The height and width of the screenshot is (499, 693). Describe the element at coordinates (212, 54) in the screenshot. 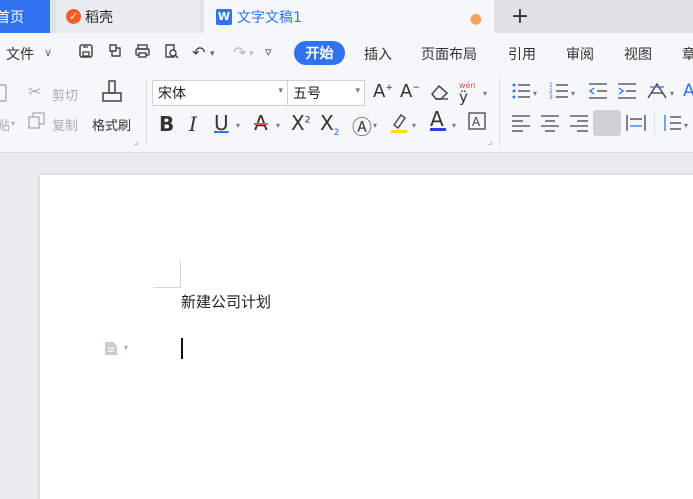

I see `undo-dropdown-icon: ▾` at that location.